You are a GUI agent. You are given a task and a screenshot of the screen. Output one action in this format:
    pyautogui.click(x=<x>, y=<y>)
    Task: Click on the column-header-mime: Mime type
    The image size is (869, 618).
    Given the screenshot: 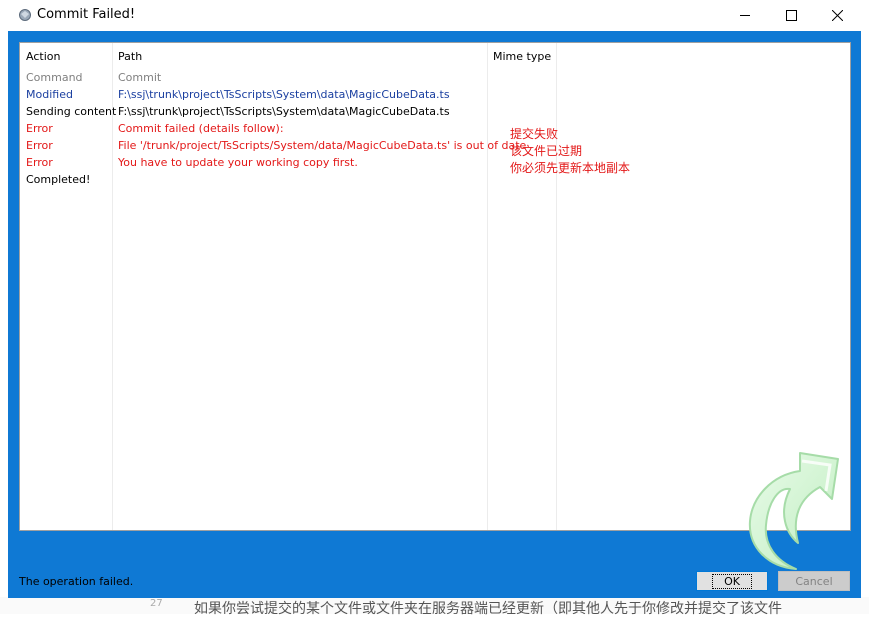 What is the action you would take?
    pyautogui.click(x=522, y=56)
    